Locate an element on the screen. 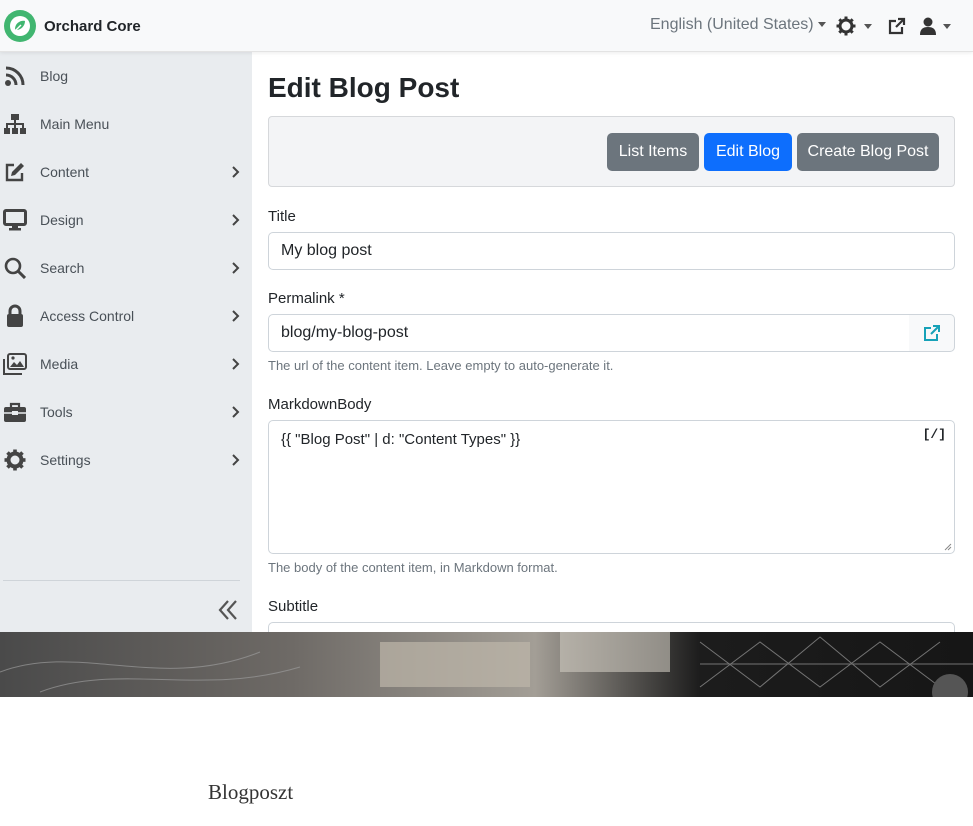 This screenshot has height=826, width=973. open-permalink-button is located at coordinates (932, 333).